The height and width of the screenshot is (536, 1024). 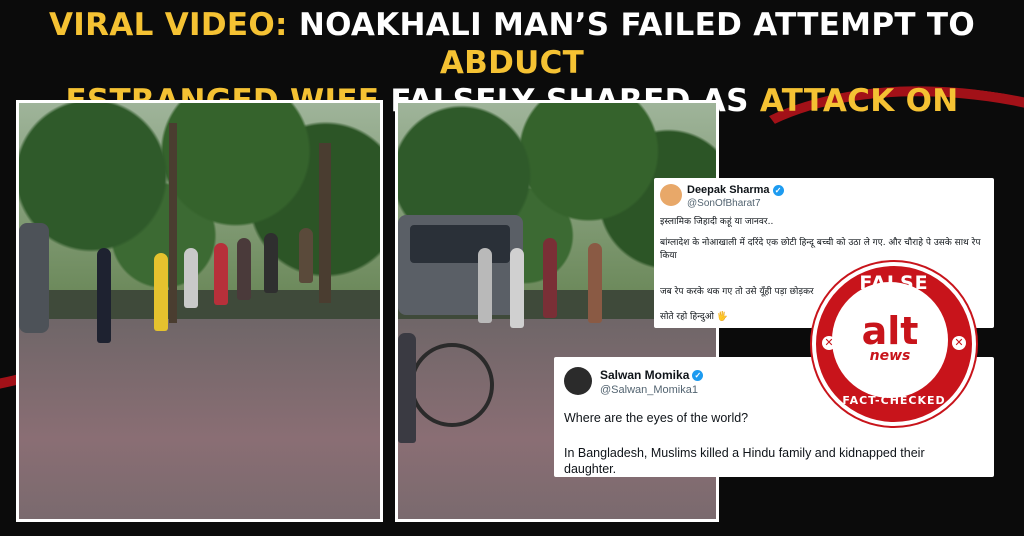 What do you see at coordinates (728, 190) in the screenshot?
I see `tweet-author-name: Deepak Sharma` at bounding box center [728, 190].